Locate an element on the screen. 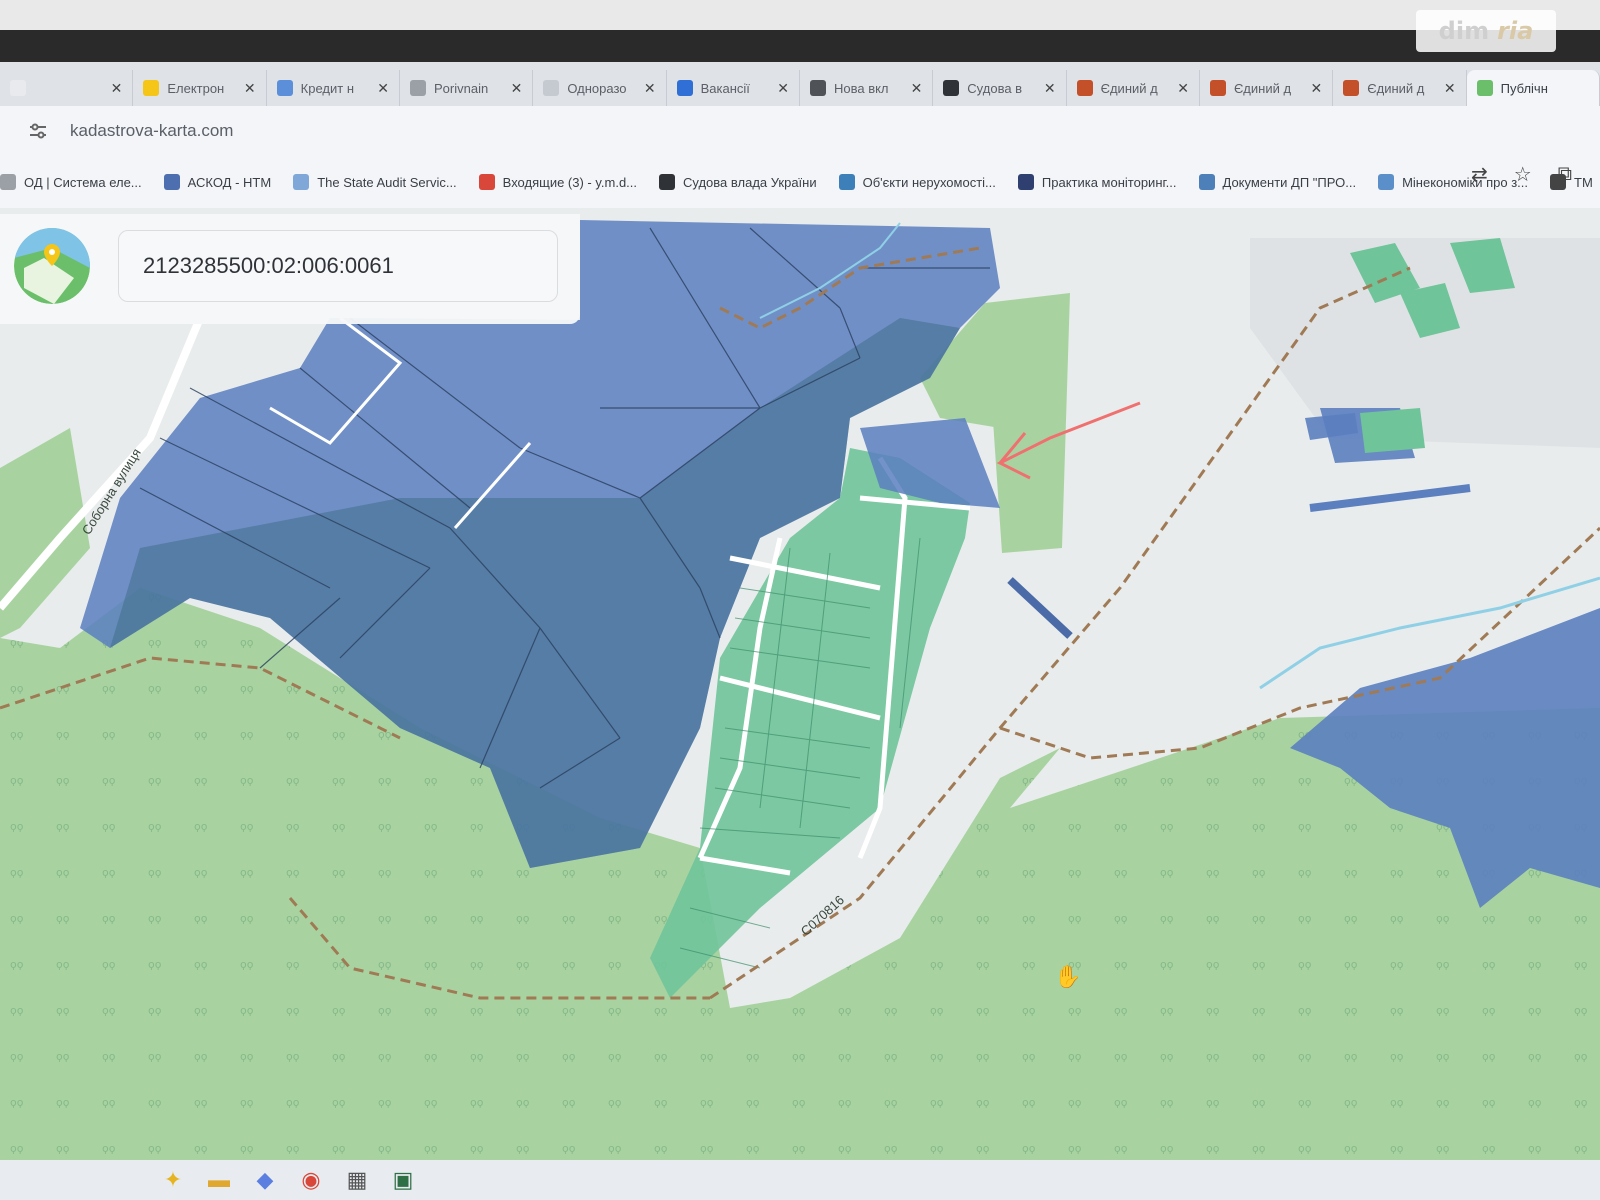  watermark-text-dim: dim is located at coordinates (1464, 31).